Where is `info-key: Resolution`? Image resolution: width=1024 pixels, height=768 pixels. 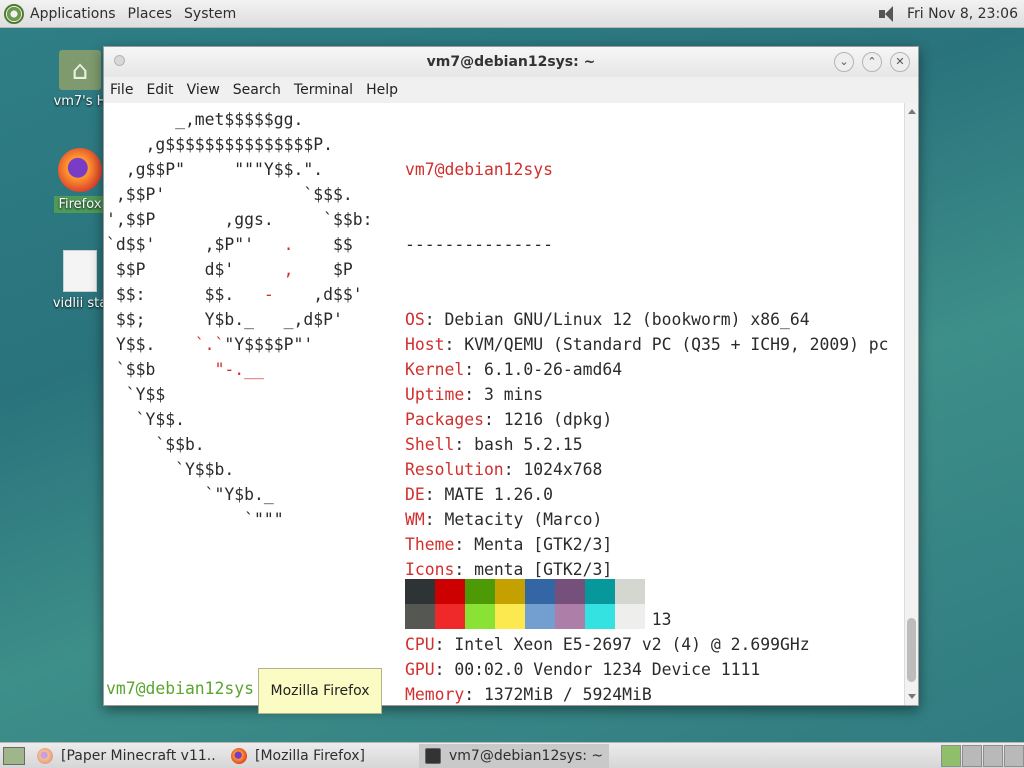
info-key: Resolution is located at coordinates (454, 469).